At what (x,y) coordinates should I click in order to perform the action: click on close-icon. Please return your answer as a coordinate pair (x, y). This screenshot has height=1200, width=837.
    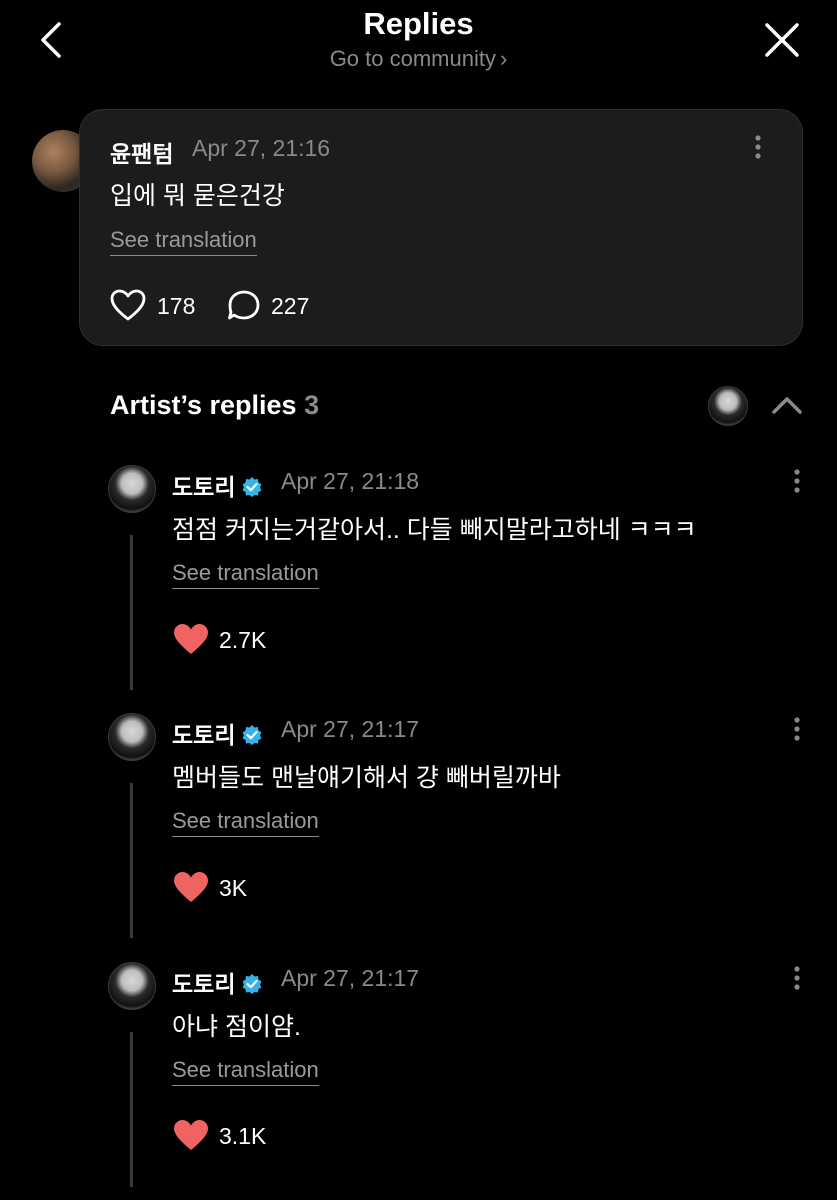
    Looking at the image, I should click on (782, 40).